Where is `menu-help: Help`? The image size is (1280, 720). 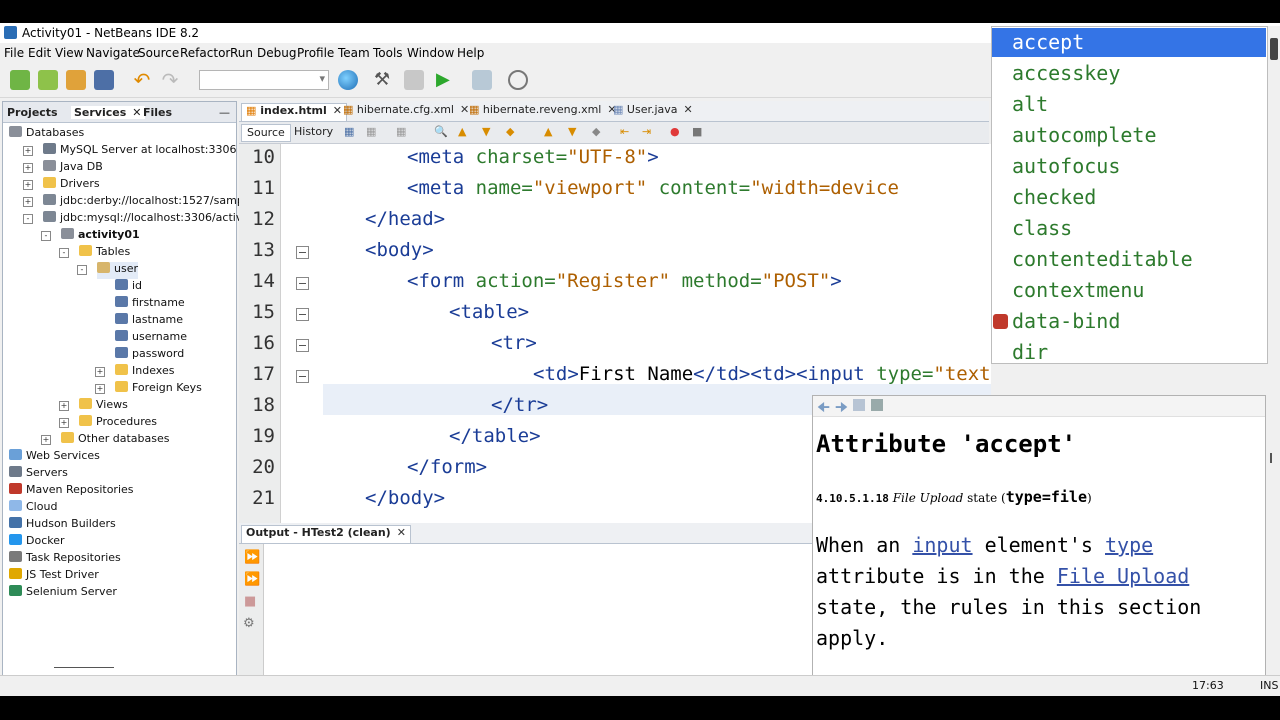 menu-help: Help is located at coordinates (470, 53).